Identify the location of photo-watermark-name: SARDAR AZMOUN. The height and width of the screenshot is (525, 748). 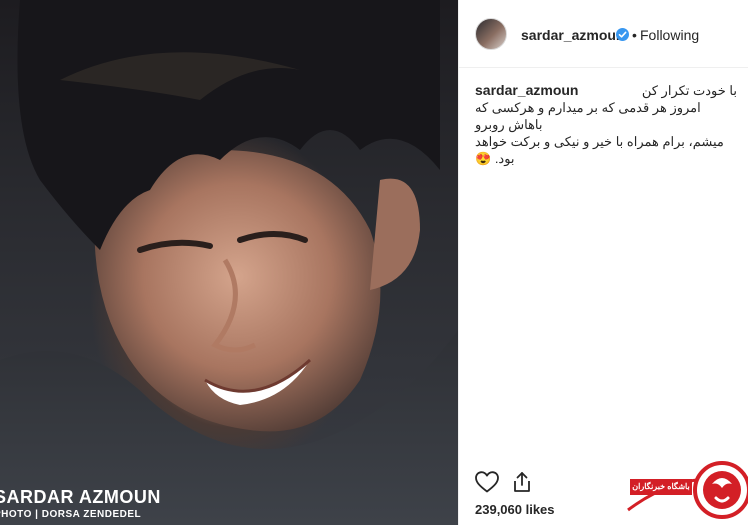
(80, 497).